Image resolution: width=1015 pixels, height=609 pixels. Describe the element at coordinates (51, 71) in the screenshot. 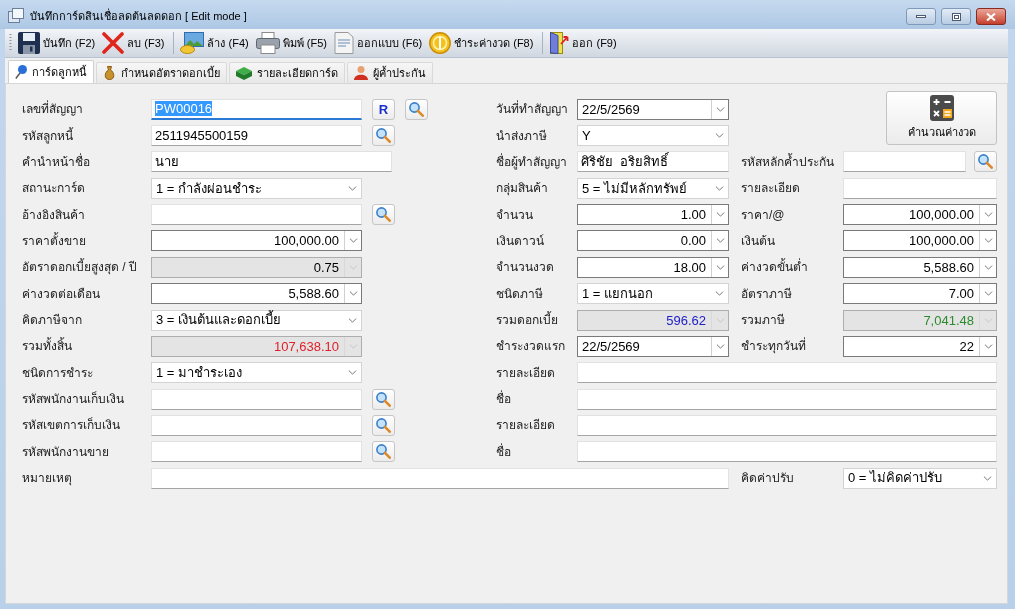

I see `tab: การ์ดลูกหนี้` at that location.